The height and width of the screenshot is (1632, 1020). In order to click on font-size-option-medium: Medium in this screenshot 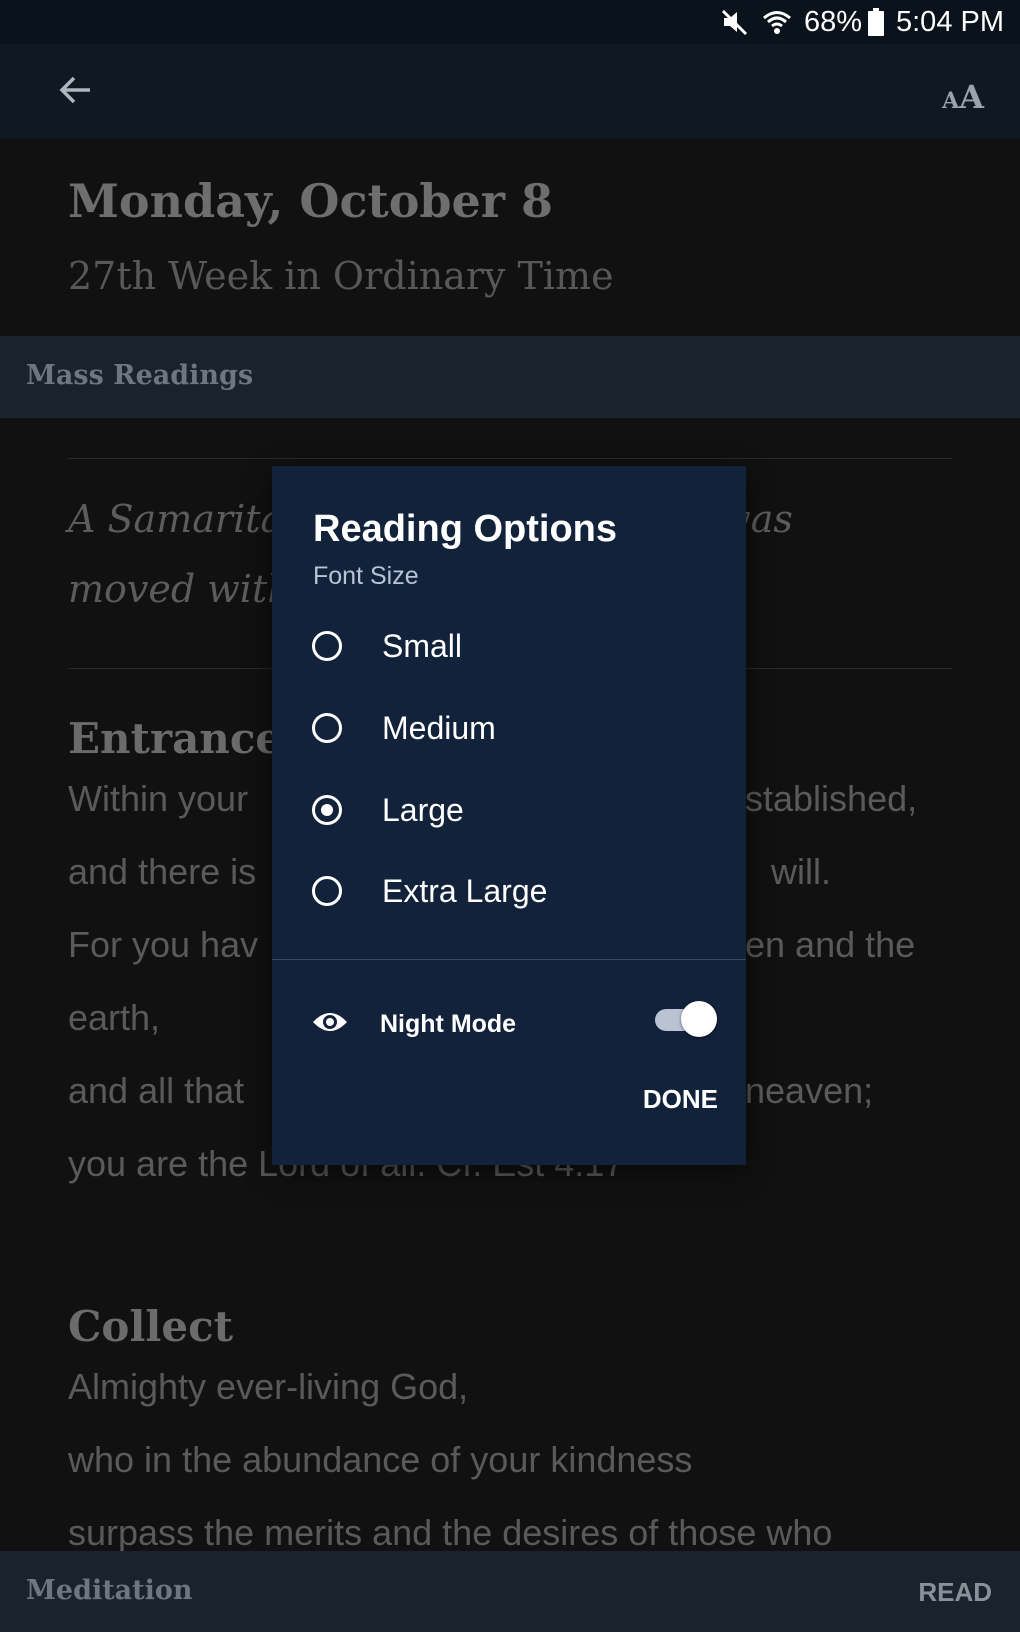, I will do `click(522, 728)`.